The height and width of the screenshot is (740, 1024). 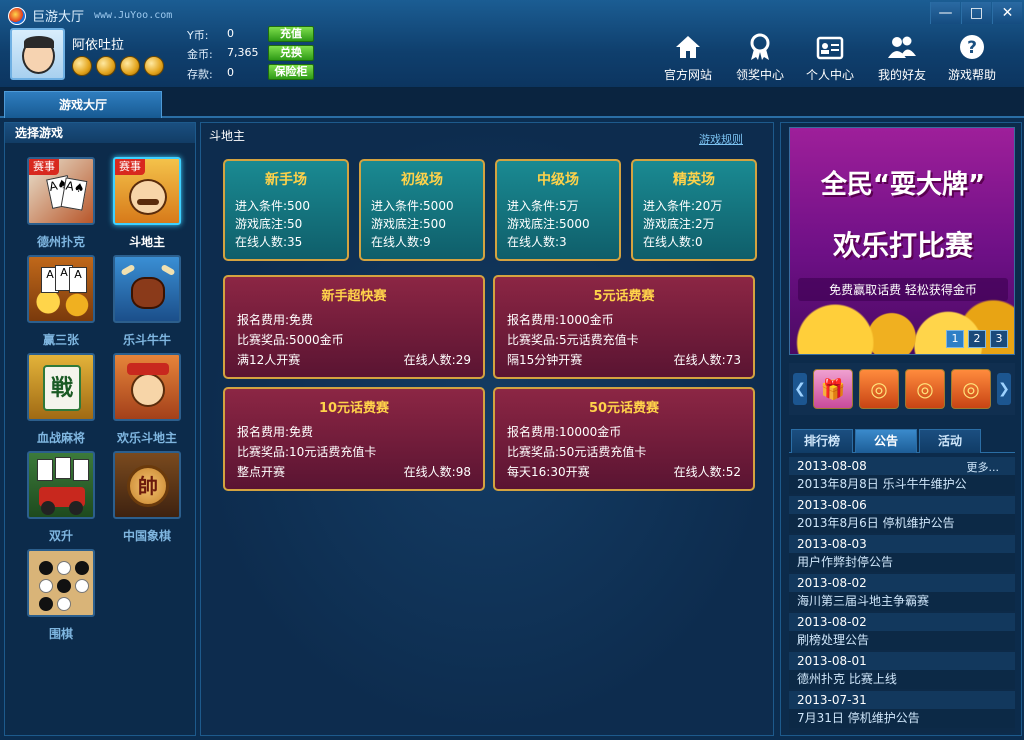 I want to click on match-fee: 报名费用:免费, so click(x=275, y=432).